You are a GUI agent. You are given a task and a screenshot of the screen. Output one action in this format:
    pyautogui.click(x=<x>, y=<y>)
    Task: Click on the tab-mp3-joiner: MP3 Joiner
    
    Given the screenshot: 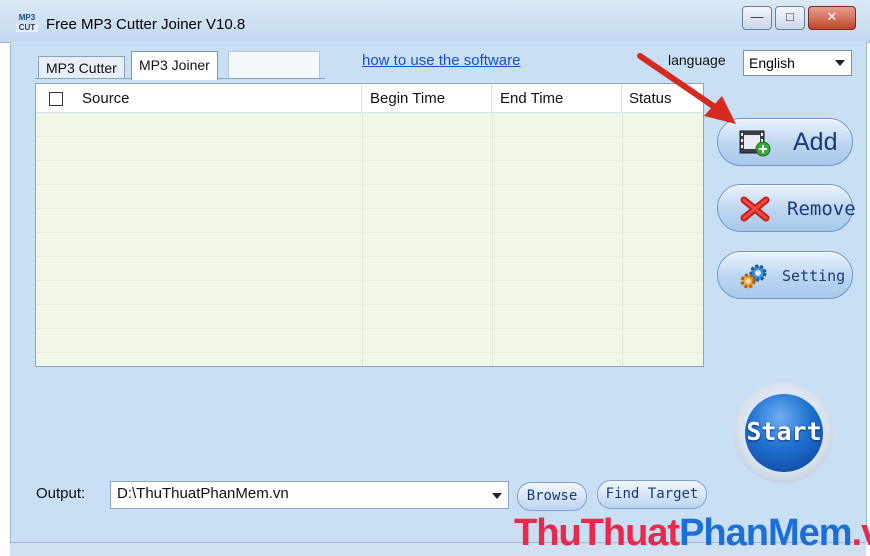 What is the action you would take?
    pyautogui.click(x=174, y=65)
    